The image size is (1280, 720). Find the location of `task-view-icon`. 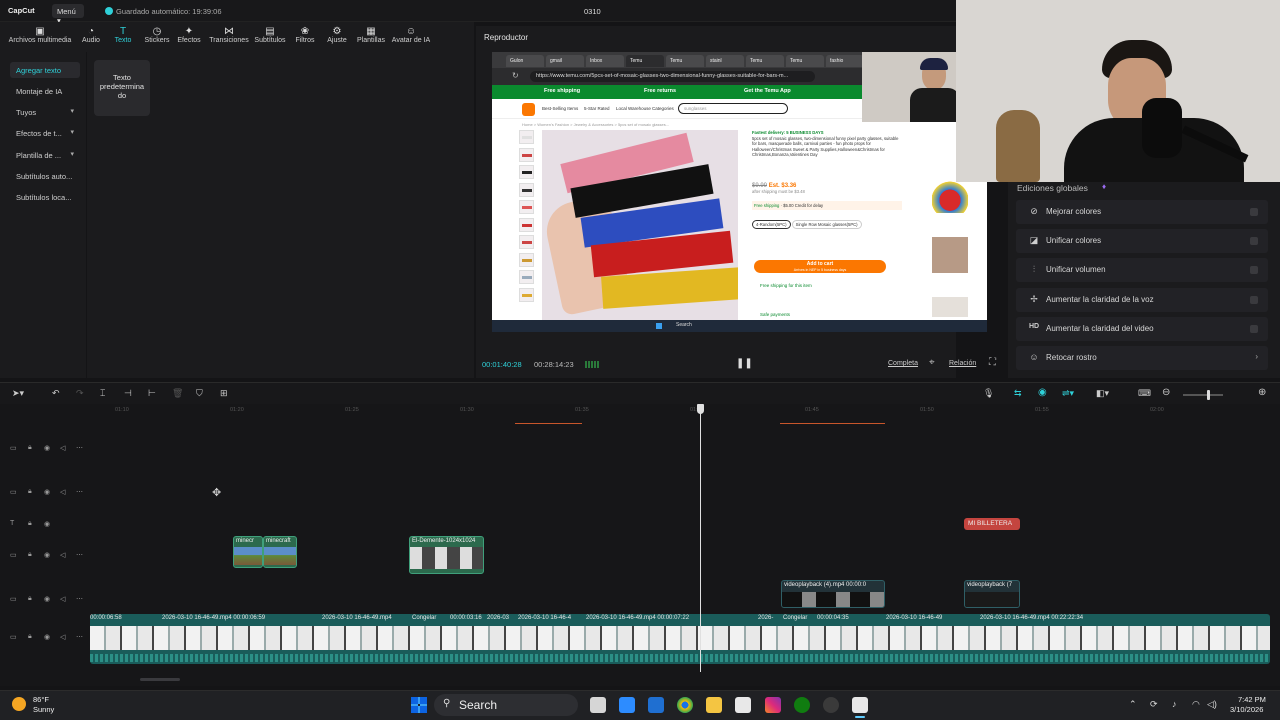

task-view-icon is located at coordinates (598, 705).